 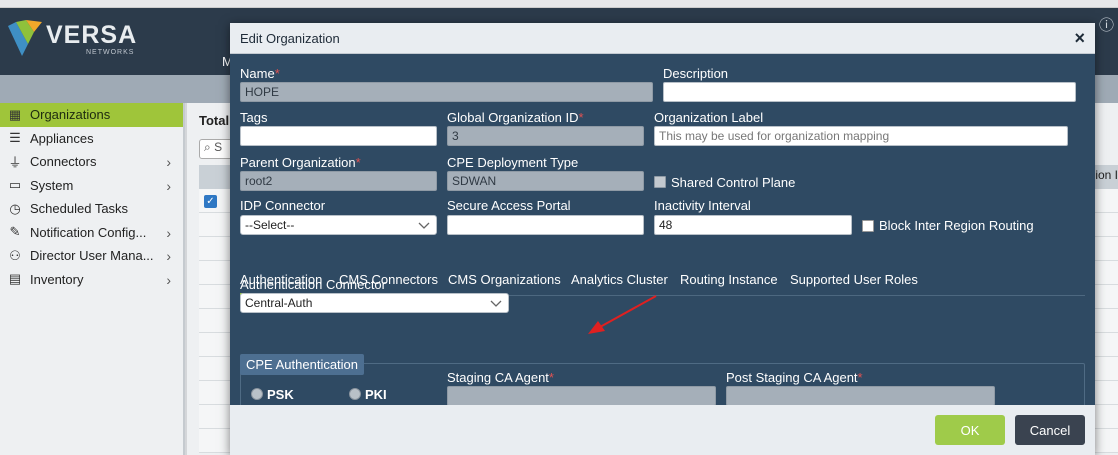 What do you see at coordinates (696, 73) in the screenshot?
I see `description-label: Description` at bounding box center [696, 73].